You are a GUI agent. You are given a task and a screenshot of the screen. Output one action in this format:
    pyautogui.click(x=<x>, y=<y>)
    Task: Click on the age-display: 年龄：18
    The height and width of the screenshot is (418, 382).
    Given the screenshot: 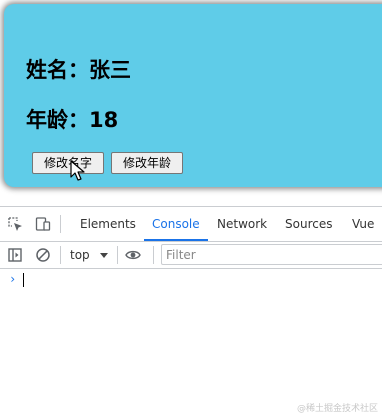 What is the action you would take?
    pyautogui.click(x=72, y=120)
    